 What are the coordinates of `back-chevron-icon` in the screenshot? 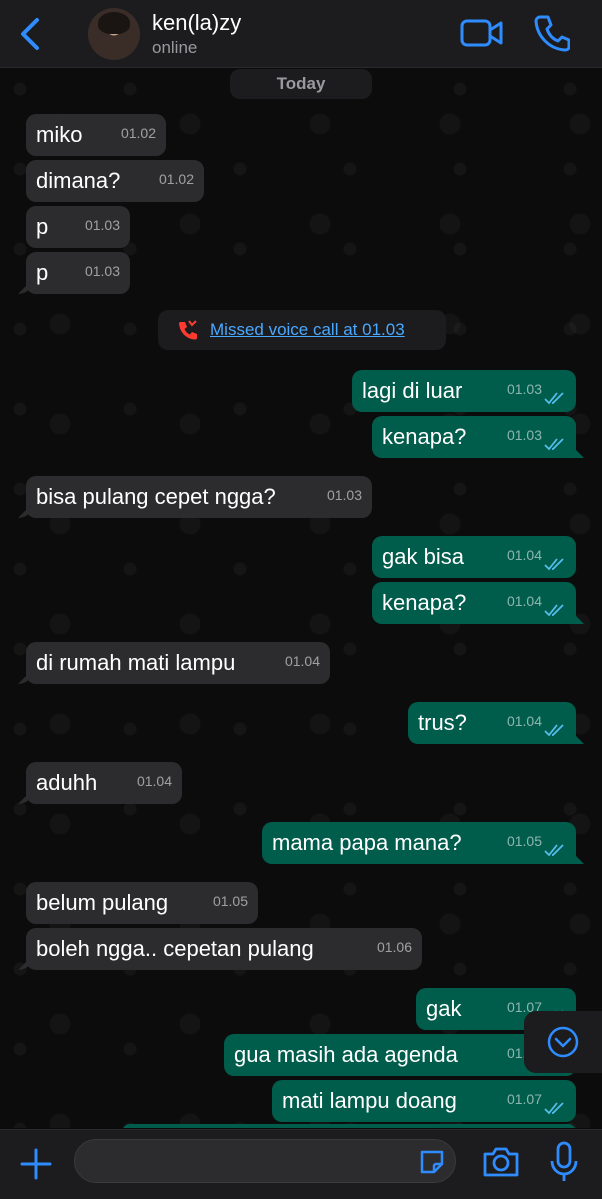 It's located at (30, 34).